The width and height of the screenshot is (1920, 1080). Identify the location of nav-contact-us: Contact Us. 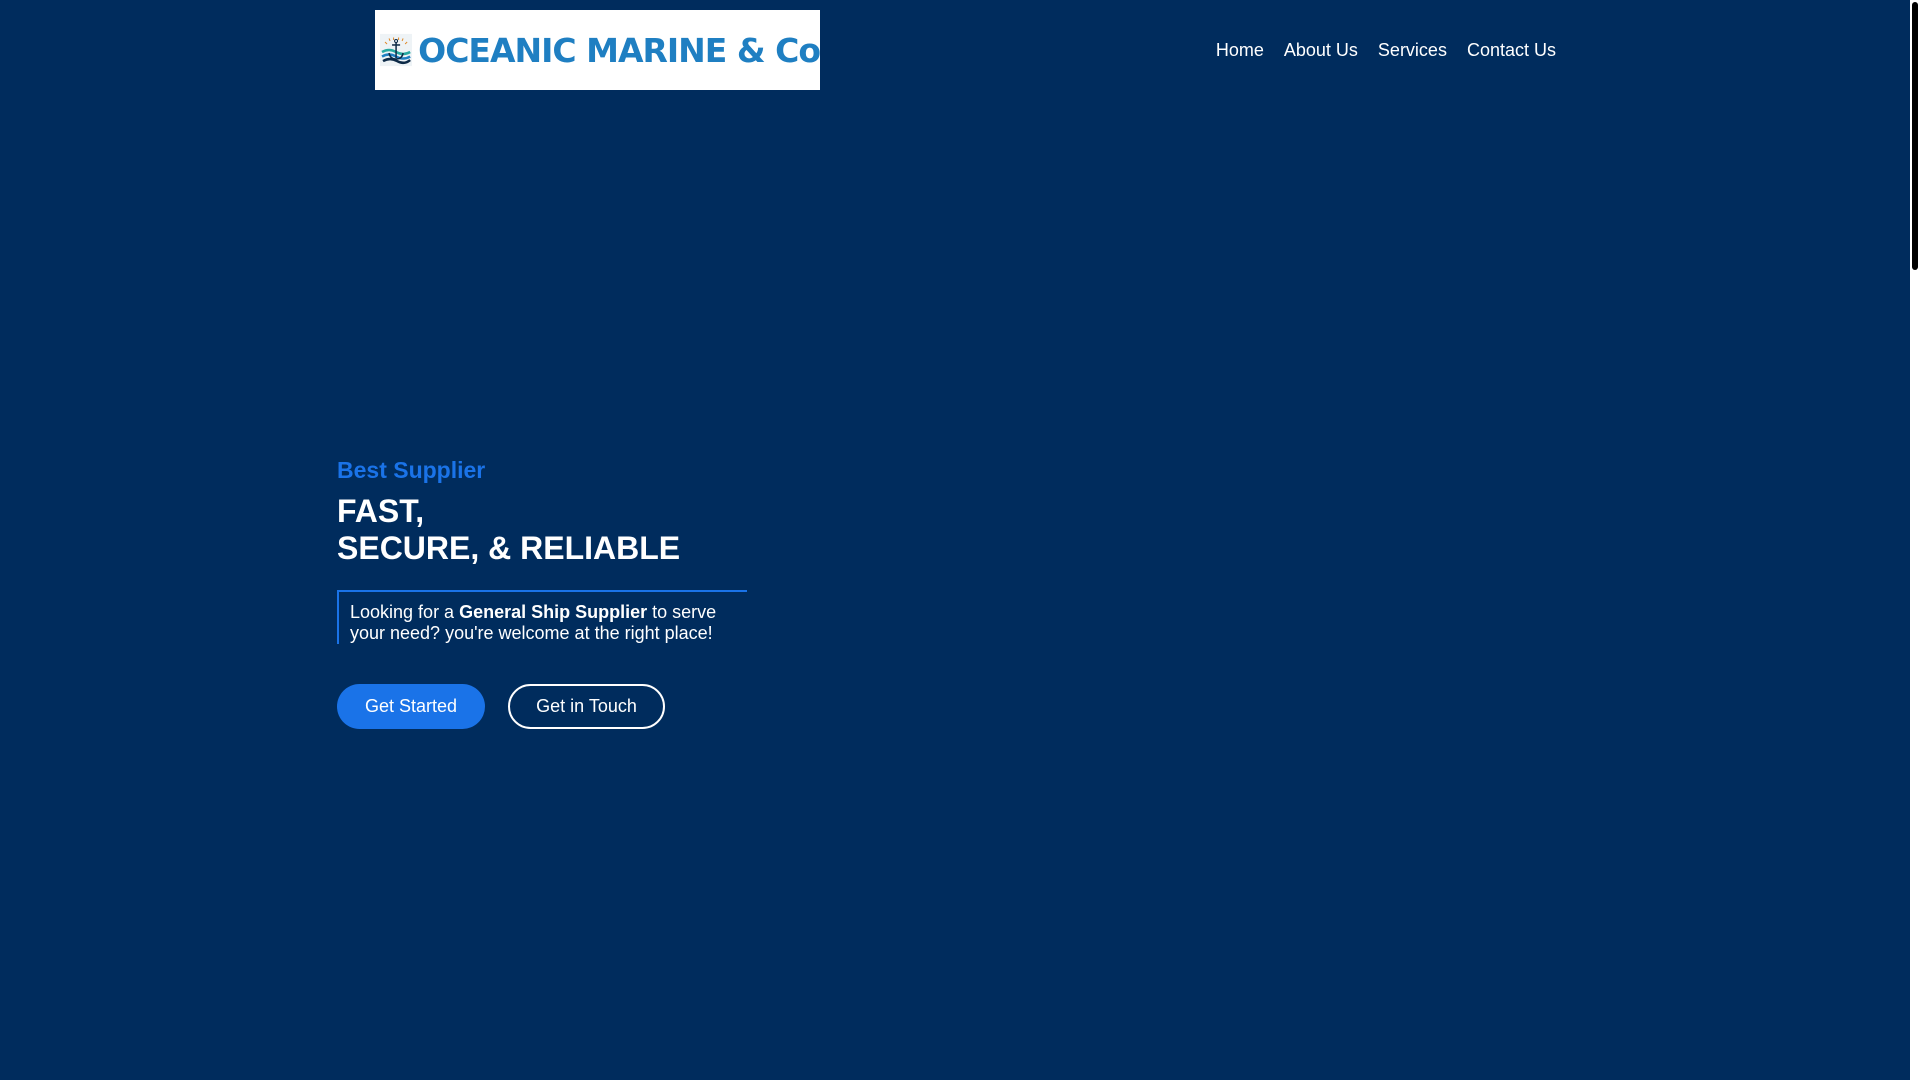
(1511, 50).